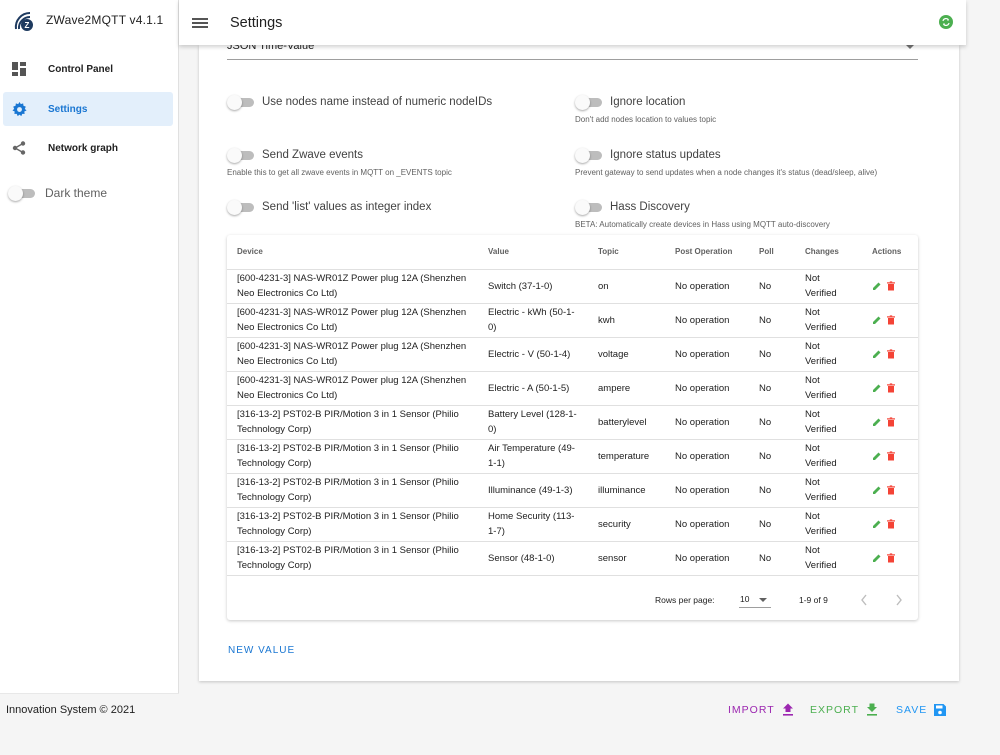 The image size is (1000, 755). I want to click on zwave-logo-icon: Z, so click(23, 21).